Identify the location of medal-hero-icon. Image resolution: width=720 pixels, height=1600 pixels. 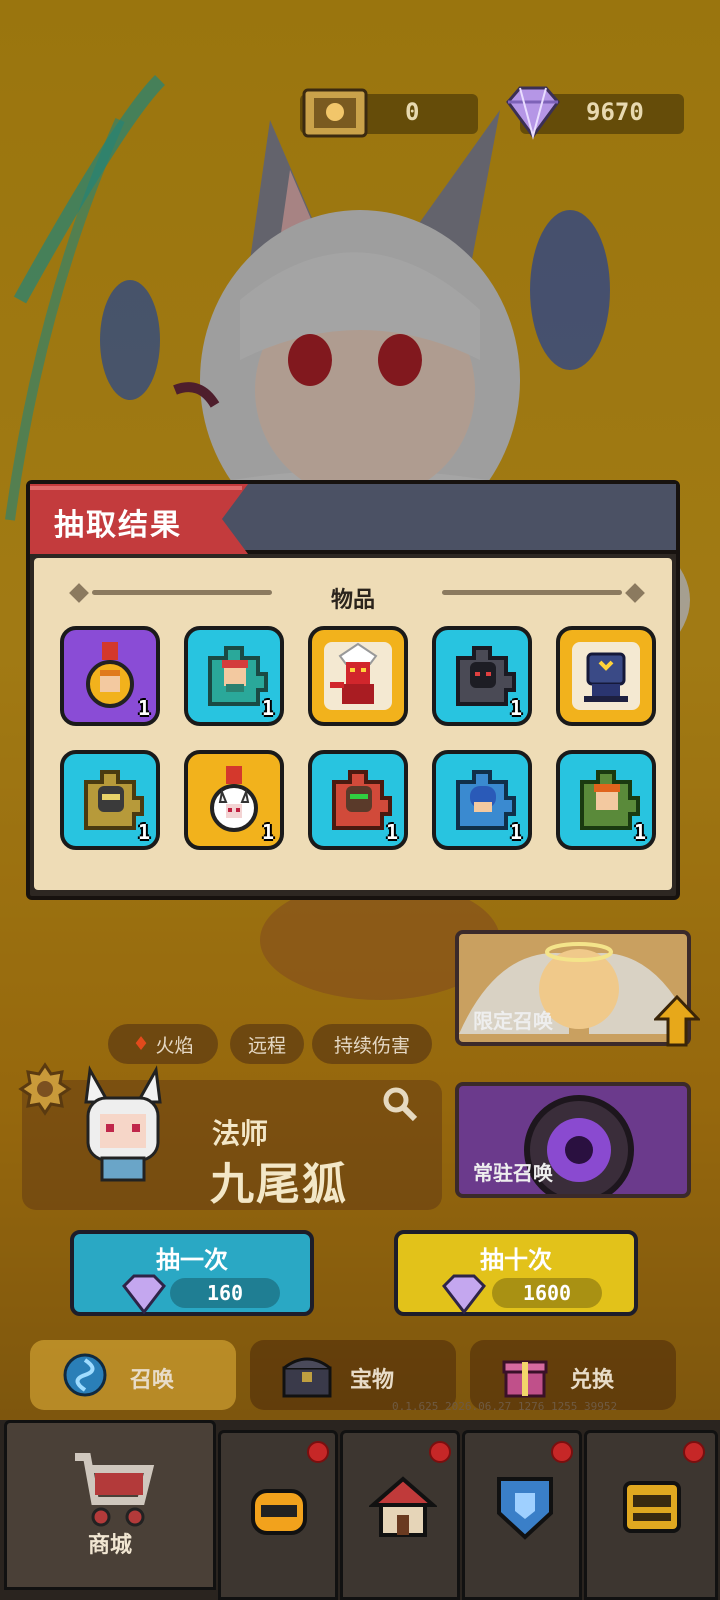
(110, 676).